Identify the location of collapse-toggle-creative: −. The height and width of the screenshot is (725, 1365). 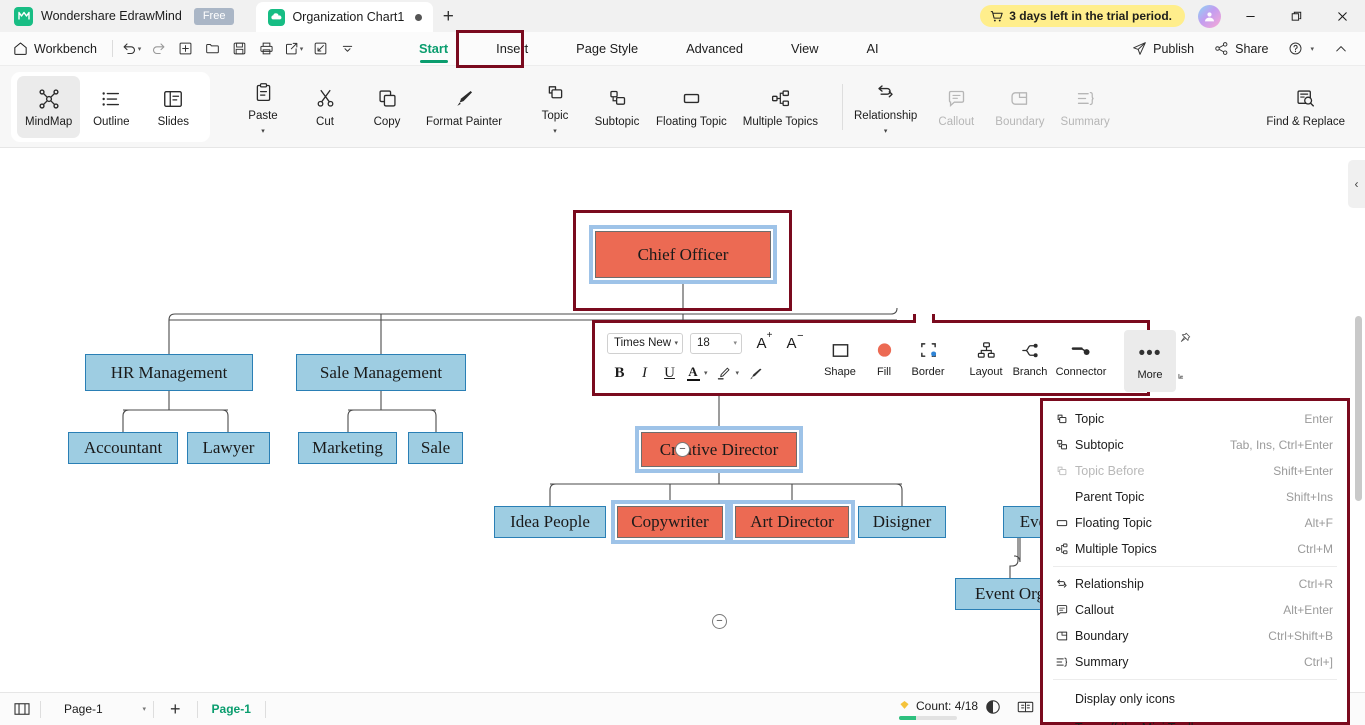
(719, 621).